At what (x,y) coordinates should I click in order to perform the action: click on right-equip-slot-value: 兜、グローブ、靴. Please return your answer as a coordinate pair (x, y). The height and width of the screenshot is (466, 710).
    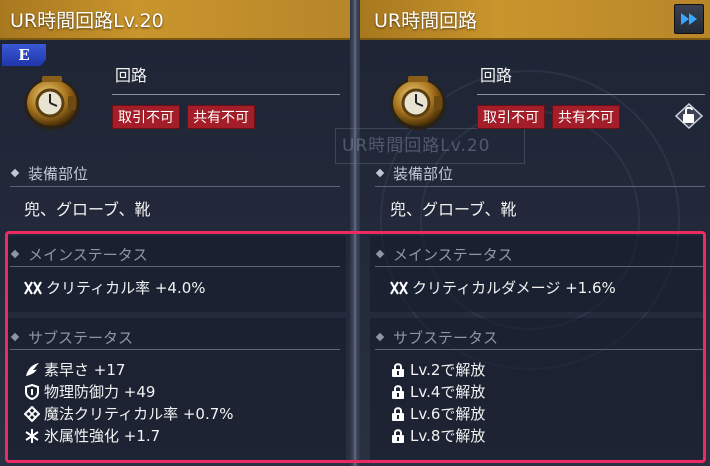
    Looking at the image, I should click on (453, 209).